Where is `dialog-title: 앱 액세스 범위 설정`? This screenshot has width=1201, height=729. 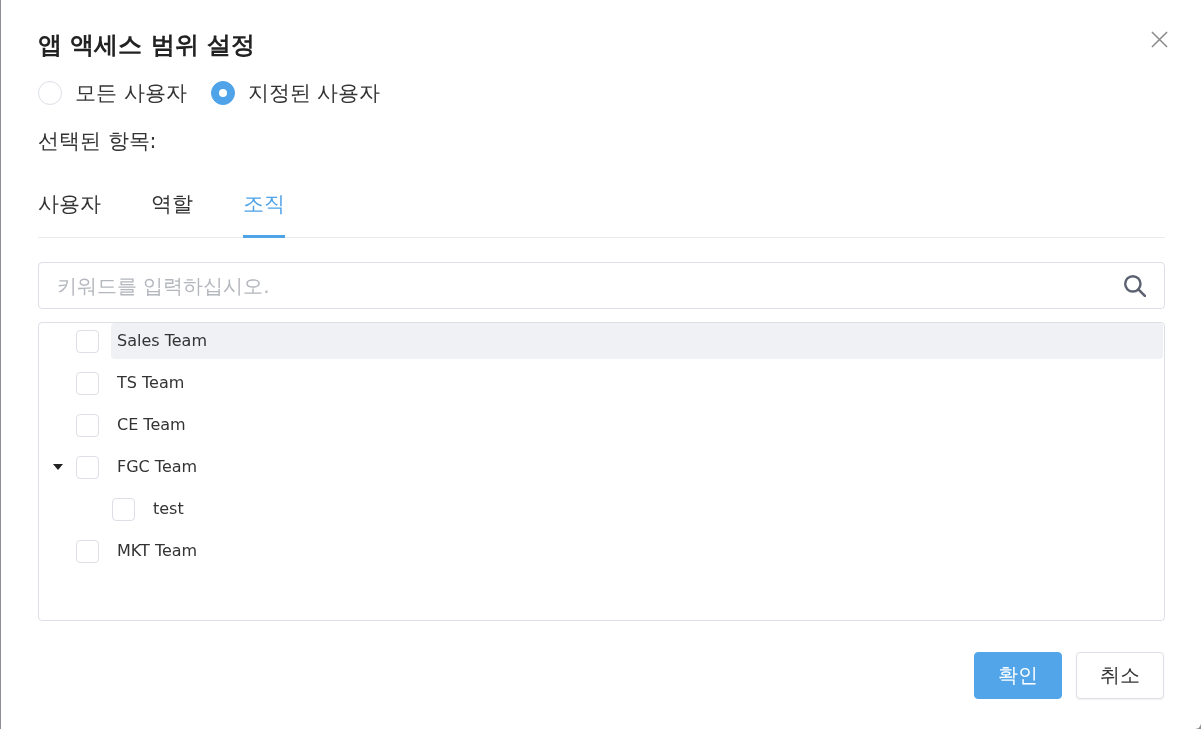
dialog-title: 앱 액세스 범위 설정 is located at coordinates (147, 45).